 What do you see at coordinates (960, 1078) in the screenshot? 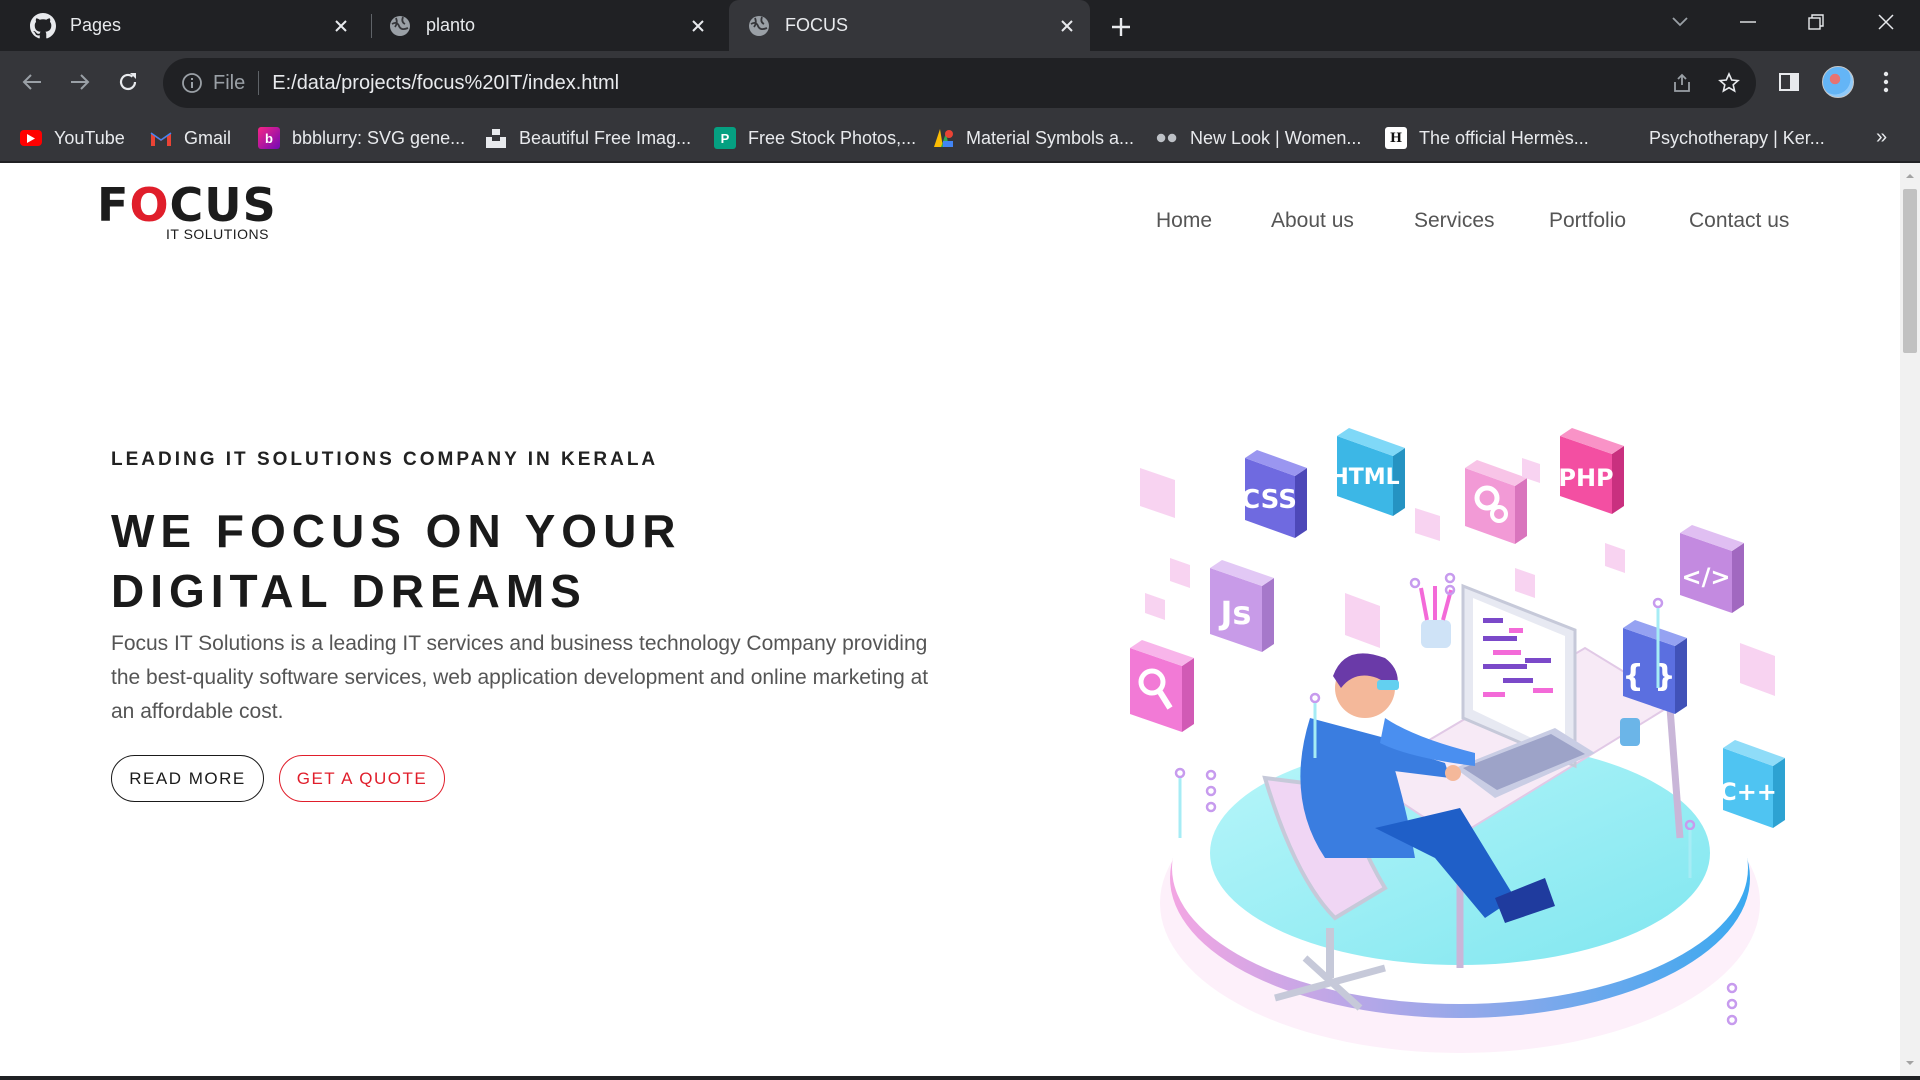
I see `window-bottom-edge` at bounding box center [960, 1078].